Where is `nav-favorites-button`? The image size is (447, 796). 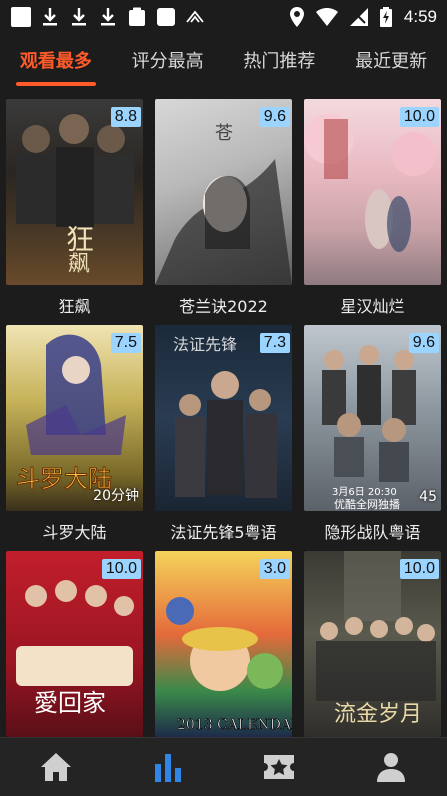 nav-favorites-button is located at coordinates (279, 767).